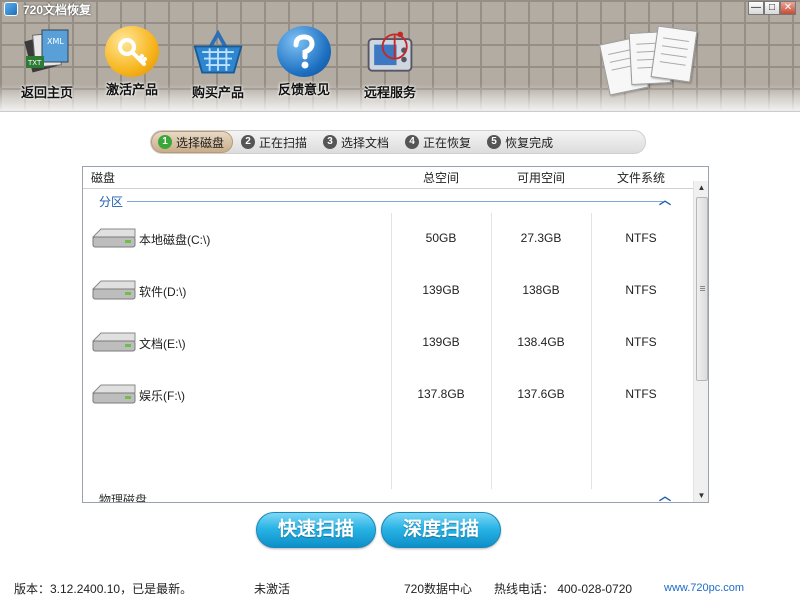 Image resolution: width=800 pixels, height=600 pixels. What do you see at coordinates (304, 51) in the screenshot?
I see `help-icon` at bounding box center [304, 51].